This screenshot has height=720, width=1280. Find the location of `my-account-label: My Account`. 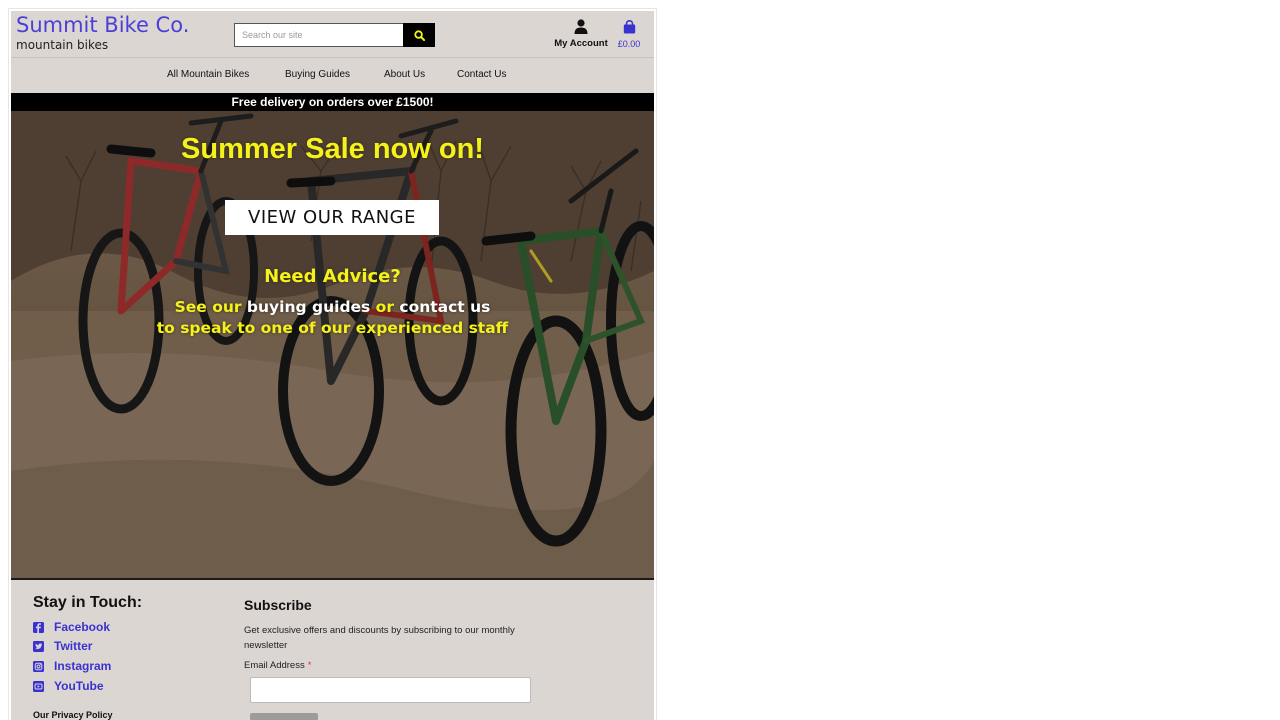

my-account-label: My Account is located at coordinates (581, 43).